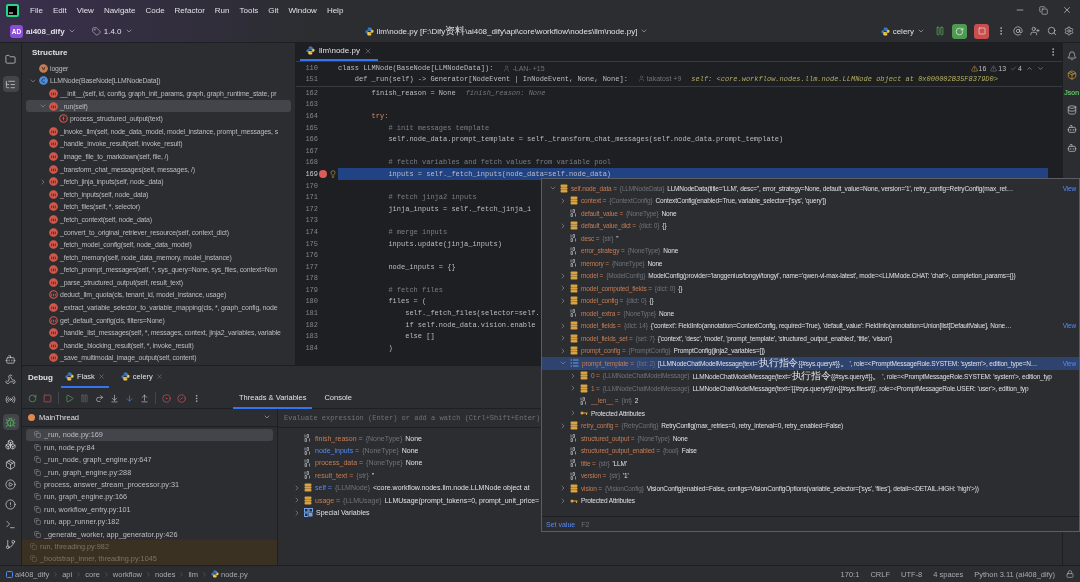  Describe the element at coordinates (903, 31) in the screenshot. I see `run-config-name: celery` at that location.